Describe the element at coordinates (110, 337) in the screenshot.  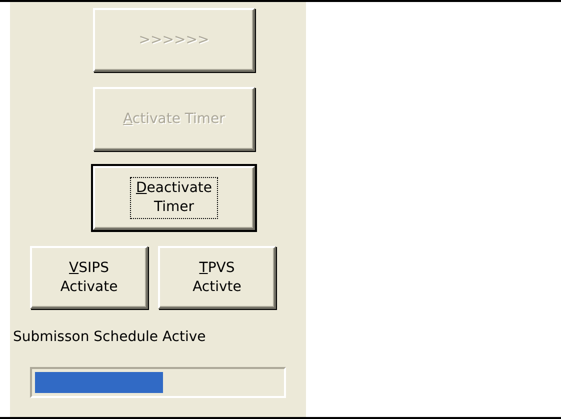
I see `status-label: Submisson Schedule Active` at that location.